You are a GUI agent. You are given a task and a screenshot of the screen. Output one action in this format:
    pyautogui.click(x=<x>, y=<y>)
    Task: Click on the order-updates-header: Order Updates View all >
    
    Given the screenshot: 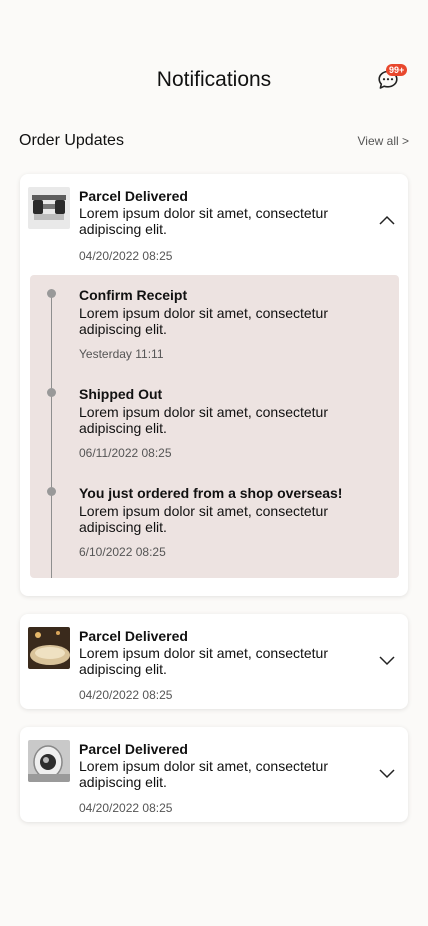 What is the action you would take?
    pyautogui.click(x=214, y=142)
    